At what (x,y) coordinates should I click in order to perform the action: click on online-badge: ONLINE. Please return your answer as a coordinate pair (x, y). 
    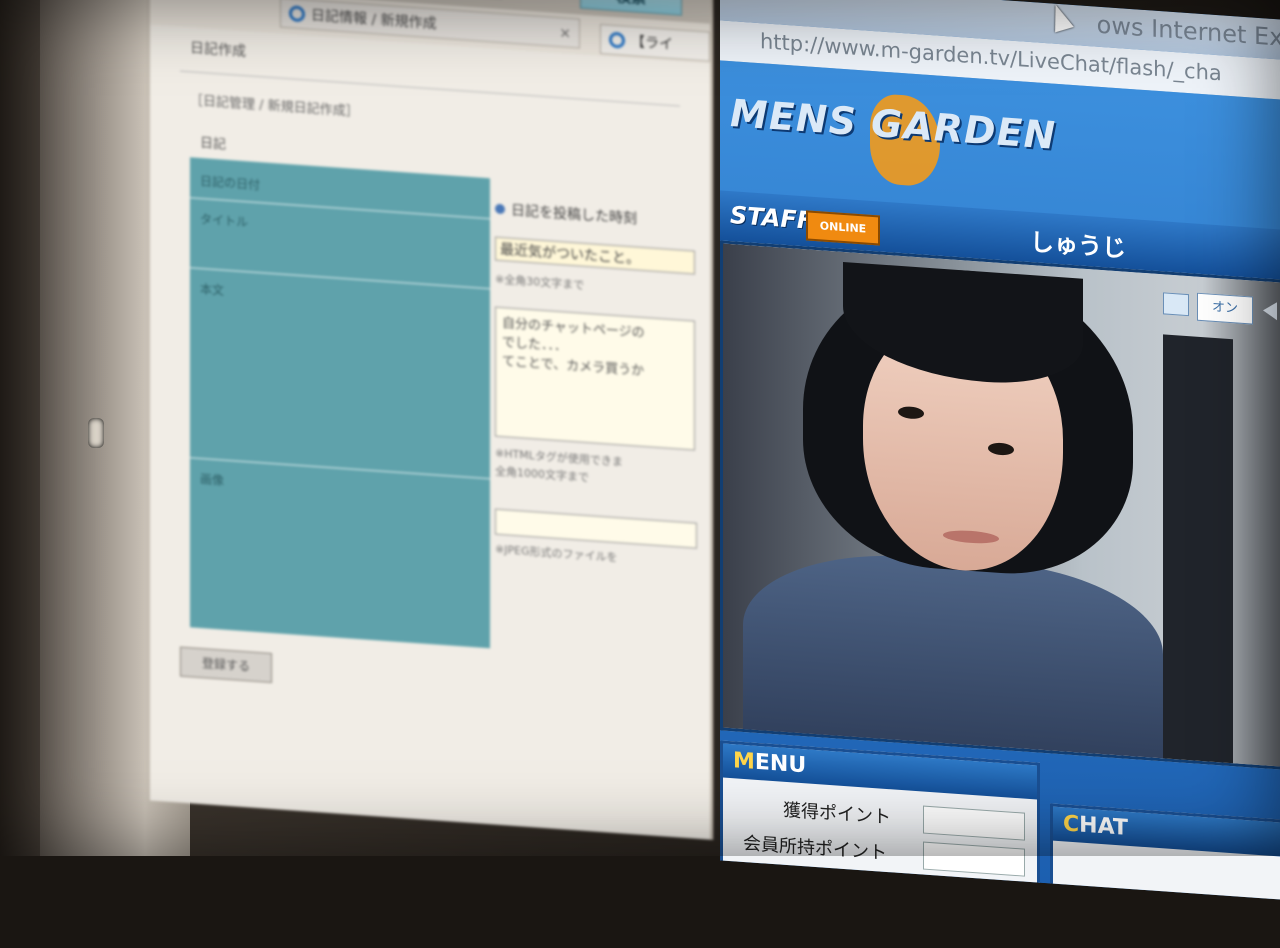
    Looking at the image, I should click on (843, 228).